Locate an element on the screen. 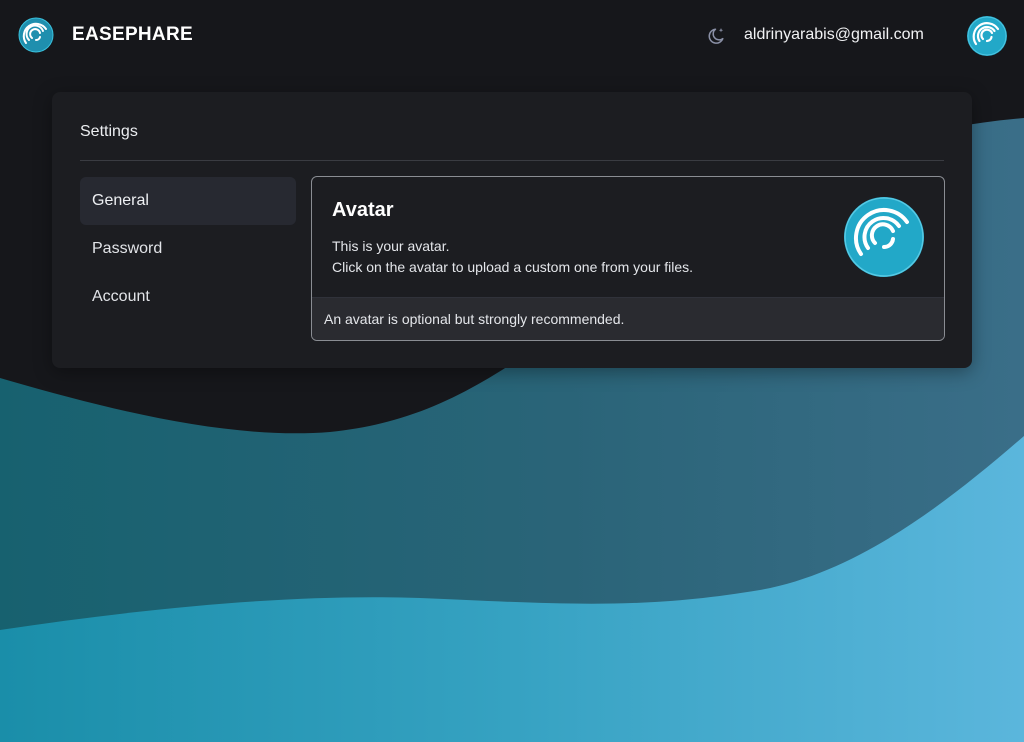 The height and width of the screenshot is (742, 1024). avatar-upload-icon is located at coordinates (884, 237).